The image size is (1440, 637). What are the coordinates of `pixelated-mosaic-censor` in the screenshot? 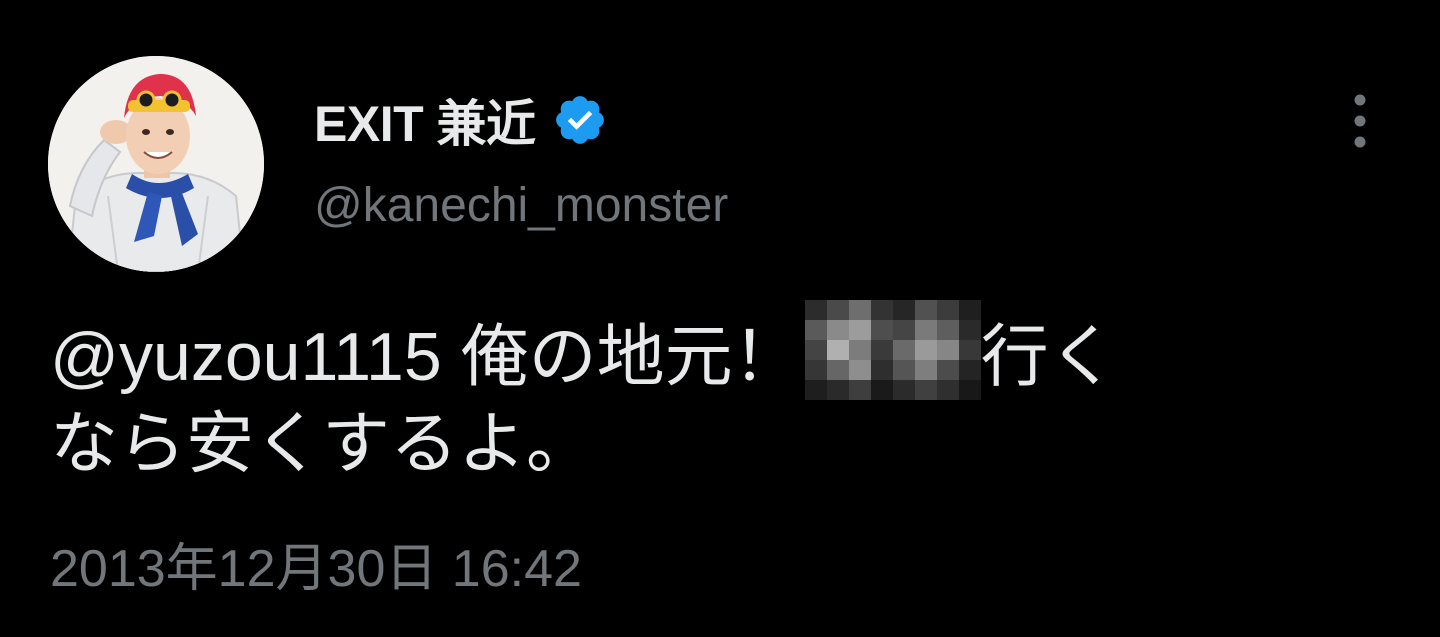 It's located at (892, 350).